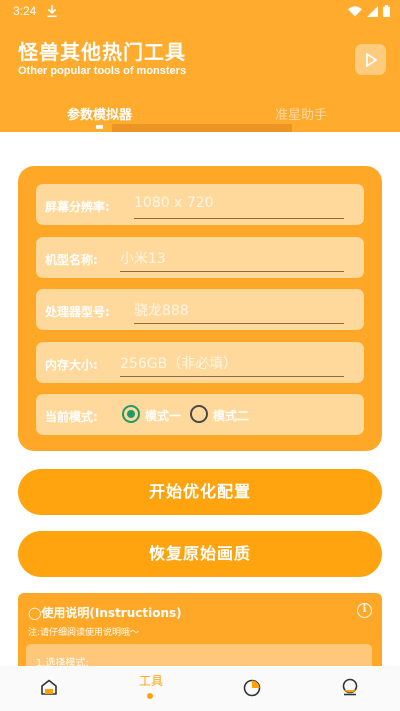 The width and height of the screenshot is (400, 711). Describe the element at coordinates (239, 312) in the screenshot. I see `processor-input: 骁龙888` at that location.